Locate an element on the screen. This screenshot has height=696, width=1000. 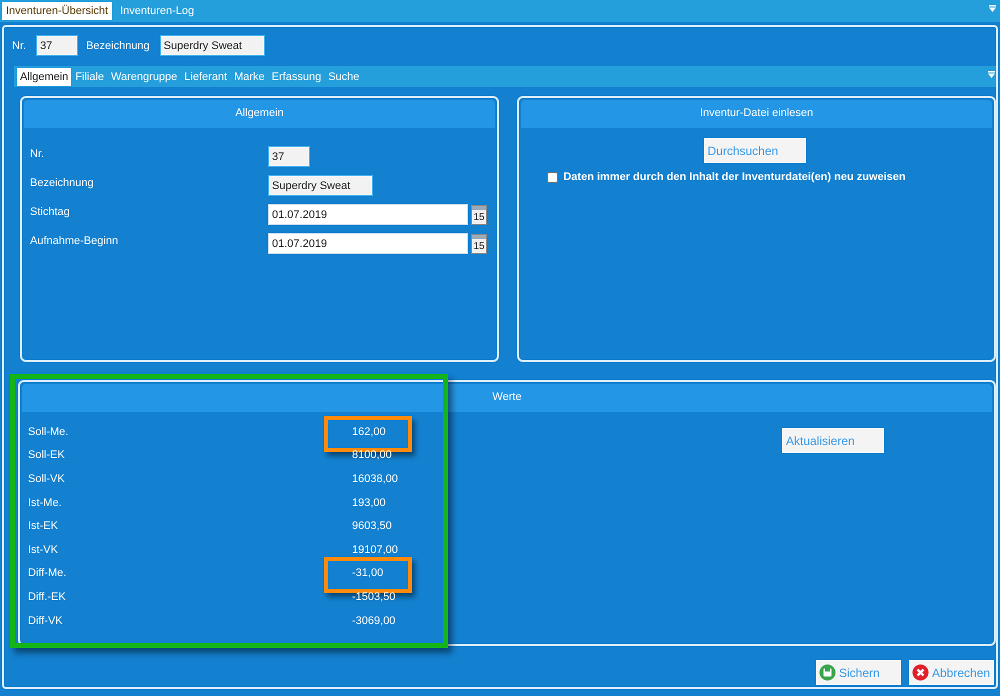
value-text: 8100,00 is located at coordinates (372, 455).